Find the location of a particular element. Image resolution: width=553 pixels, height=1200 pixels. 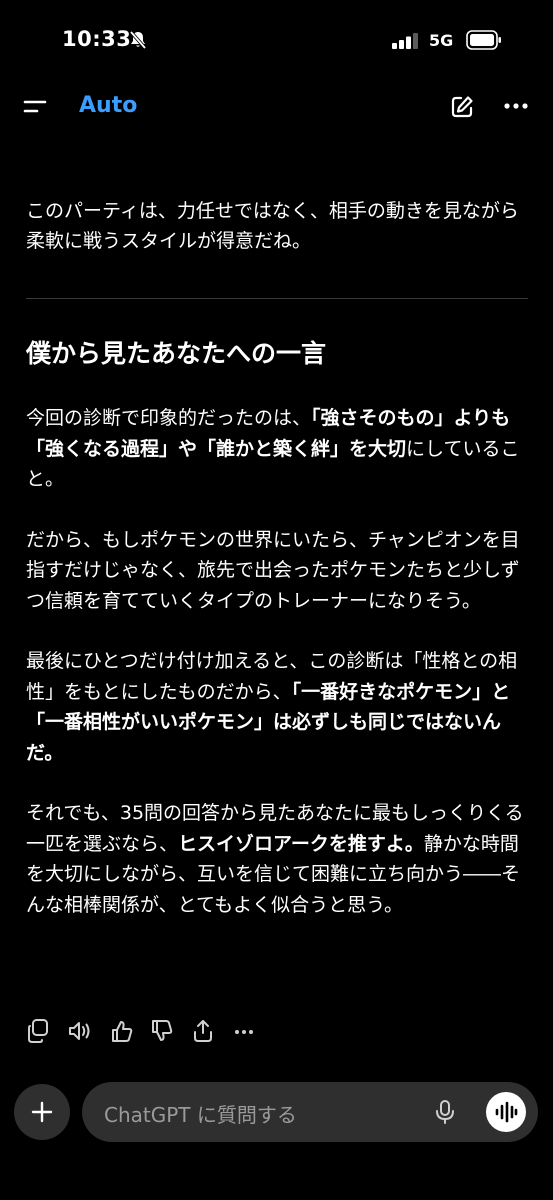

top-nav: Auto is located at coordinates (276, 107).